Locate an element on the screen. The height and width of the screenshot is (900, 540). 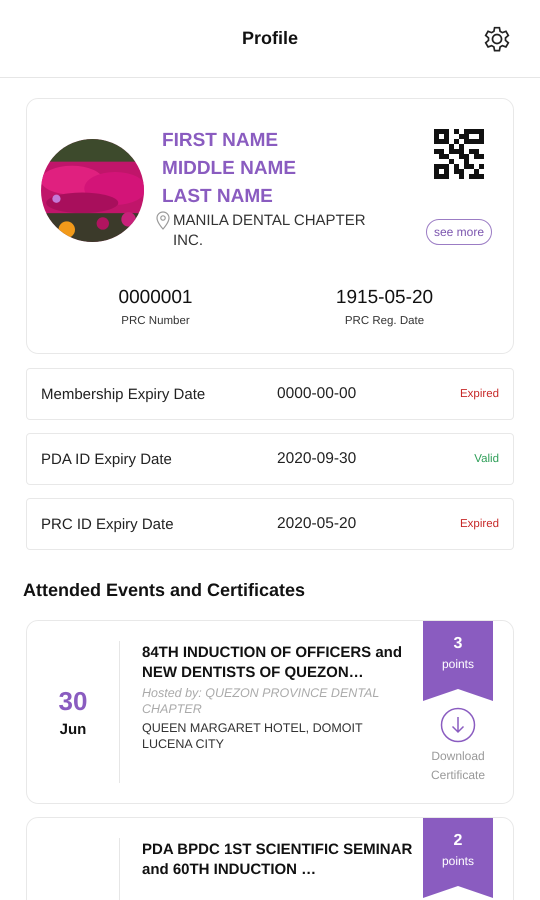
last-name: LAST NAME is located at coordinates (218, 197).